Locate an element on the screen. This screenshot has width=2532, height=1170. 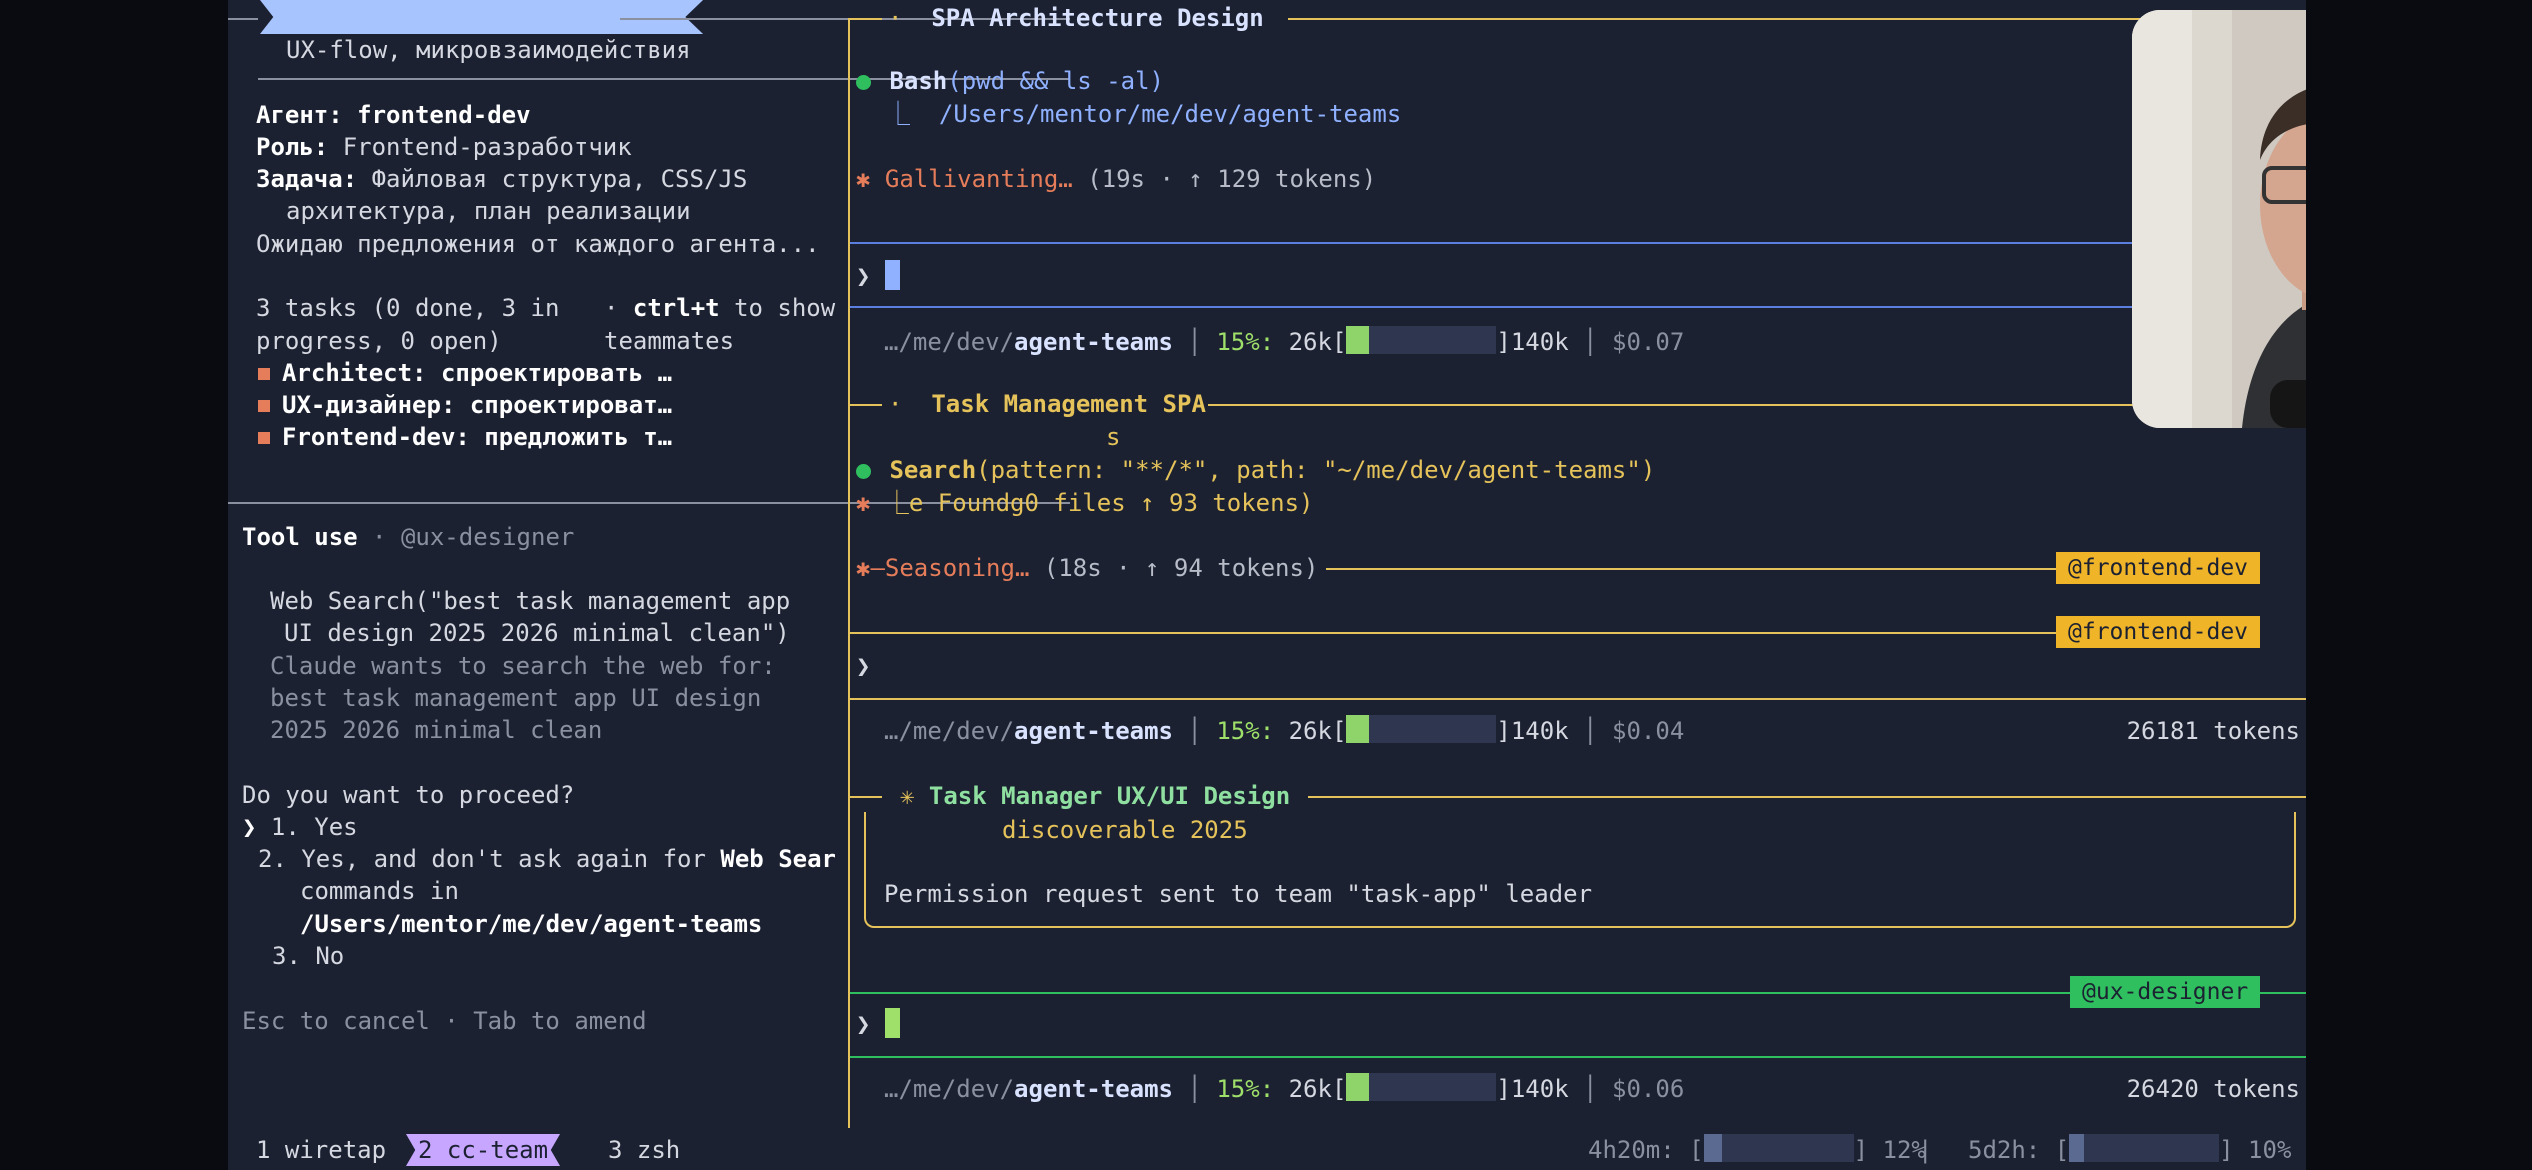
activity-status: ✱ Gallivanting… (19s · ↑ 129 tokens) is located at coordinates (1116, 179).